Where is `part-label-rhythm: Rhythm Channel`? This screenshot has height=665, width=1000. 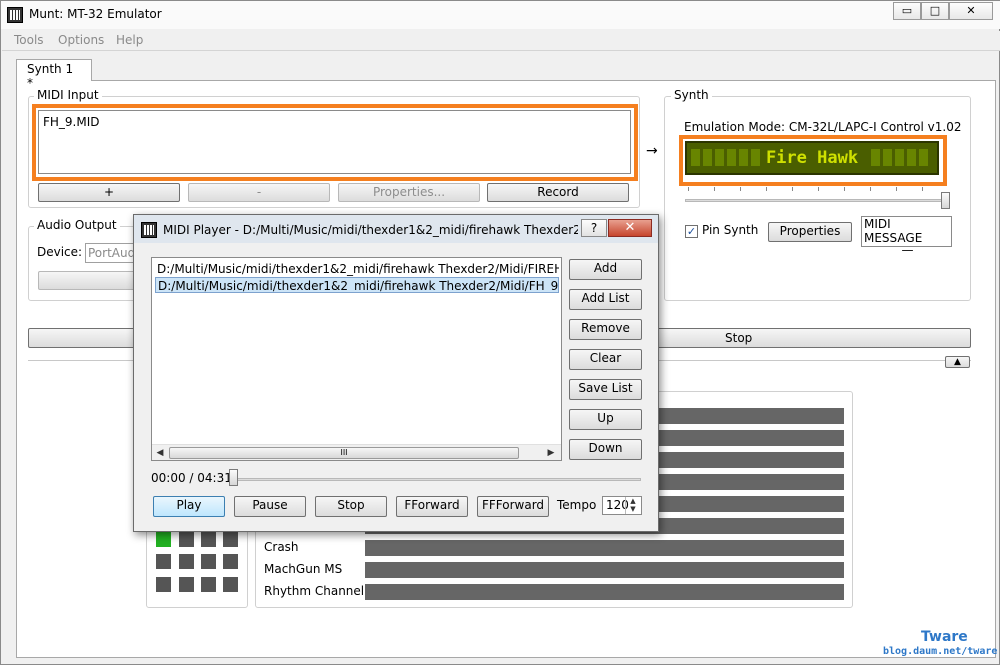 part-label-rhythm: Rhythm Channel is located at coordinates (314, 591).